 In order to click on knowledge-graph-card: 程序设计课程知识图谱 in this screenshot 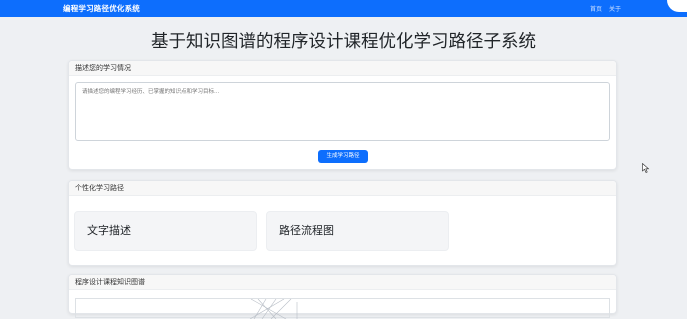, I will do `click(342, 296)`.